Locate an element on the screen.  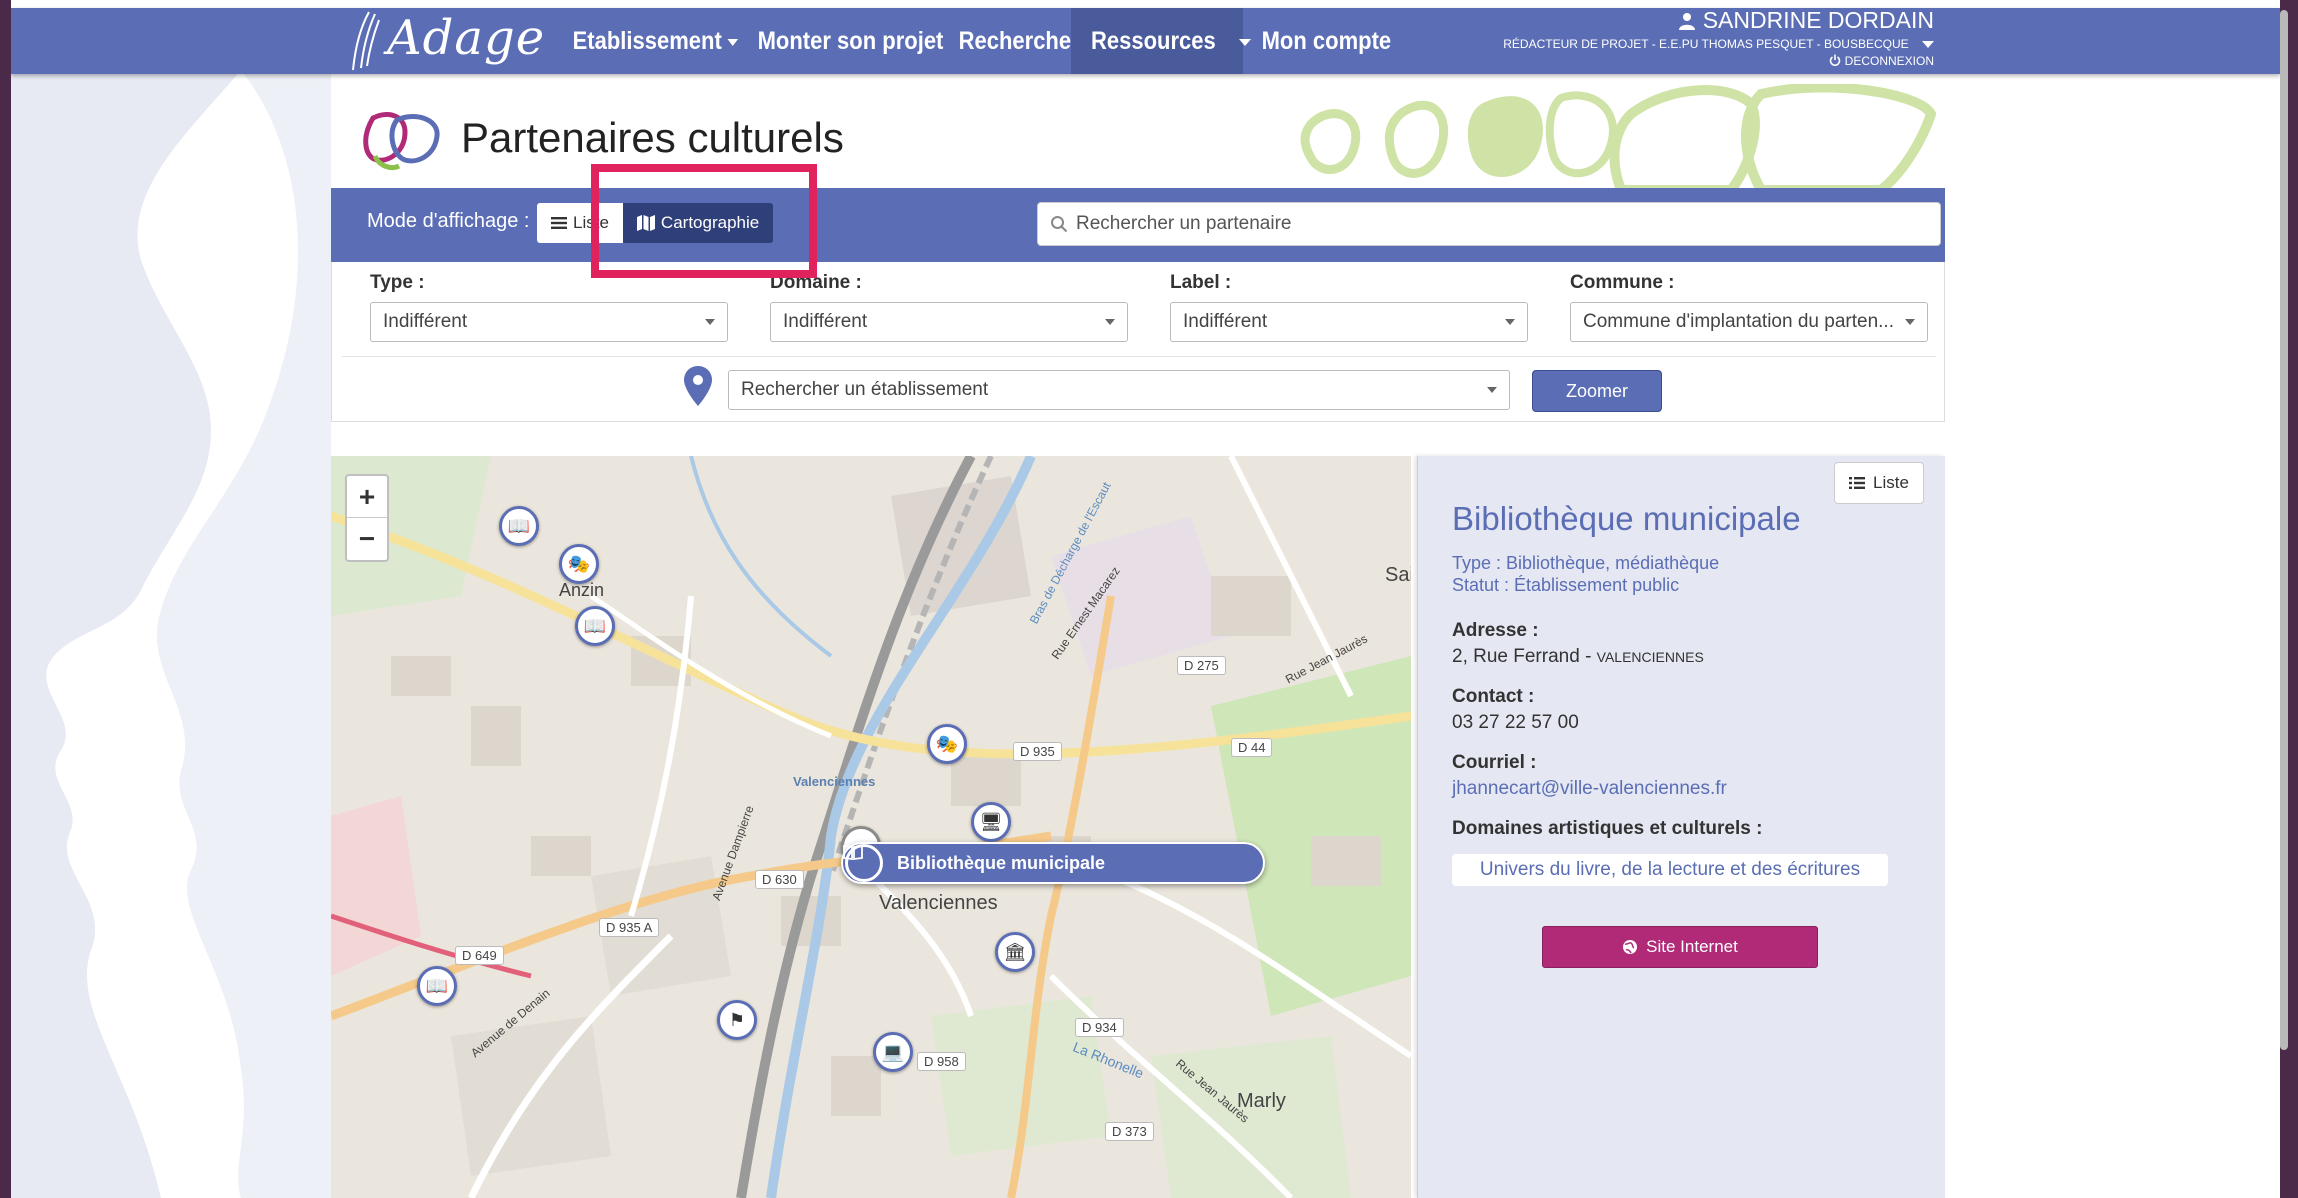
map-marker-museum: 🏛 is located at coordinates (1015, 952).